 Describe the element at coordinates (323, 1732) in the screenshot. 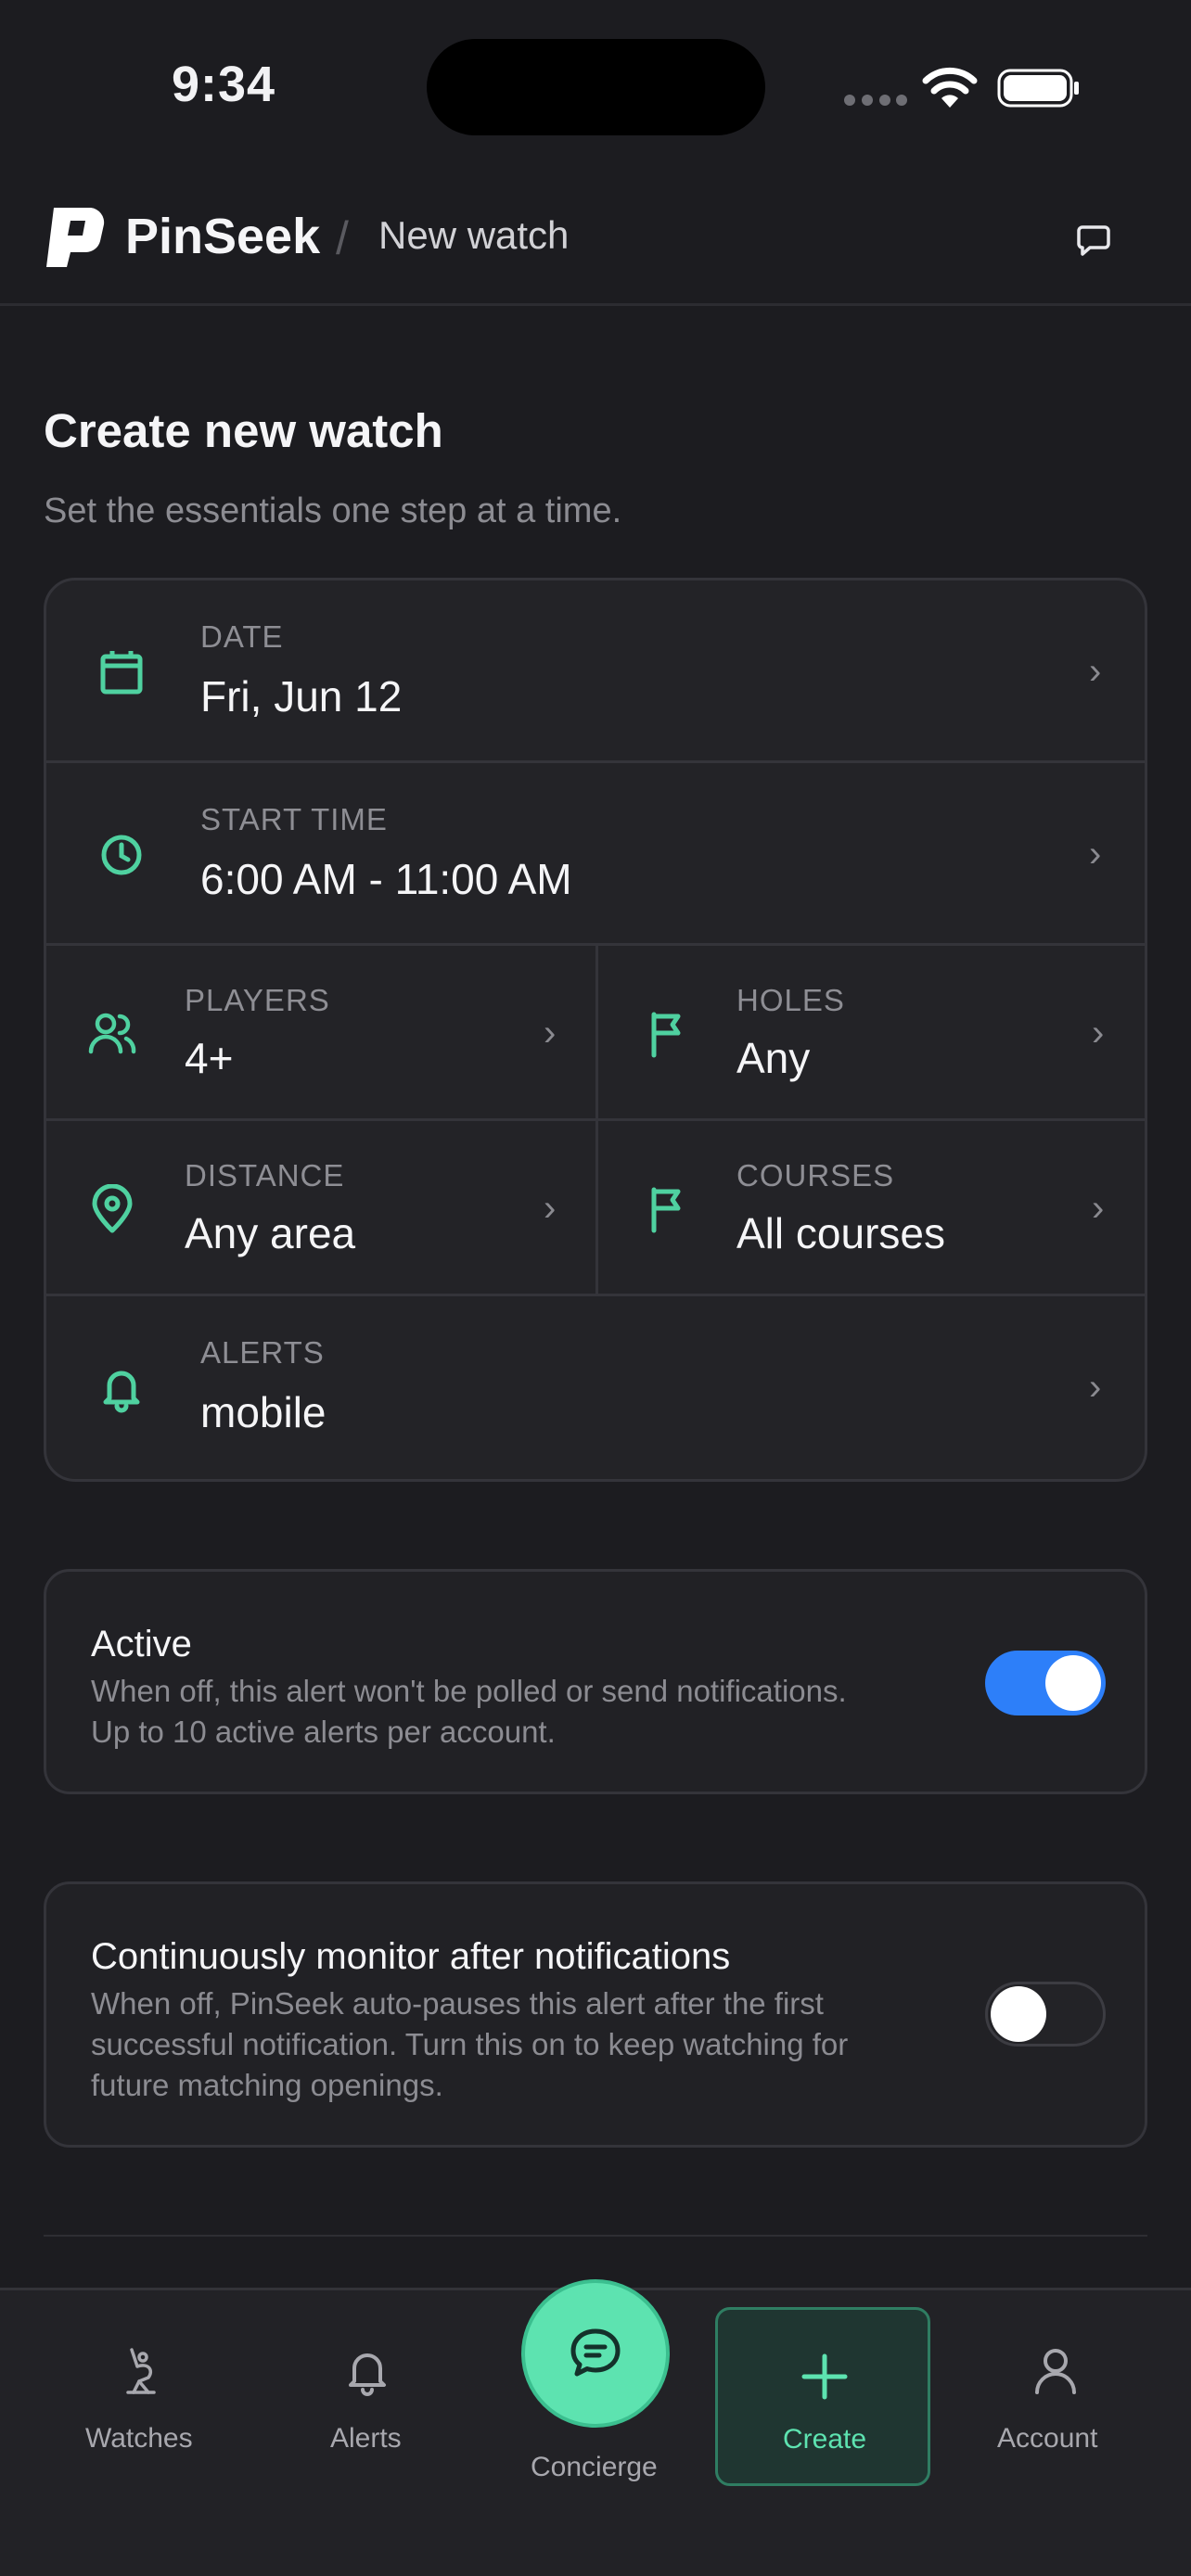

I see `active-description-line: Up to 10 active alerts per account.` at that location.